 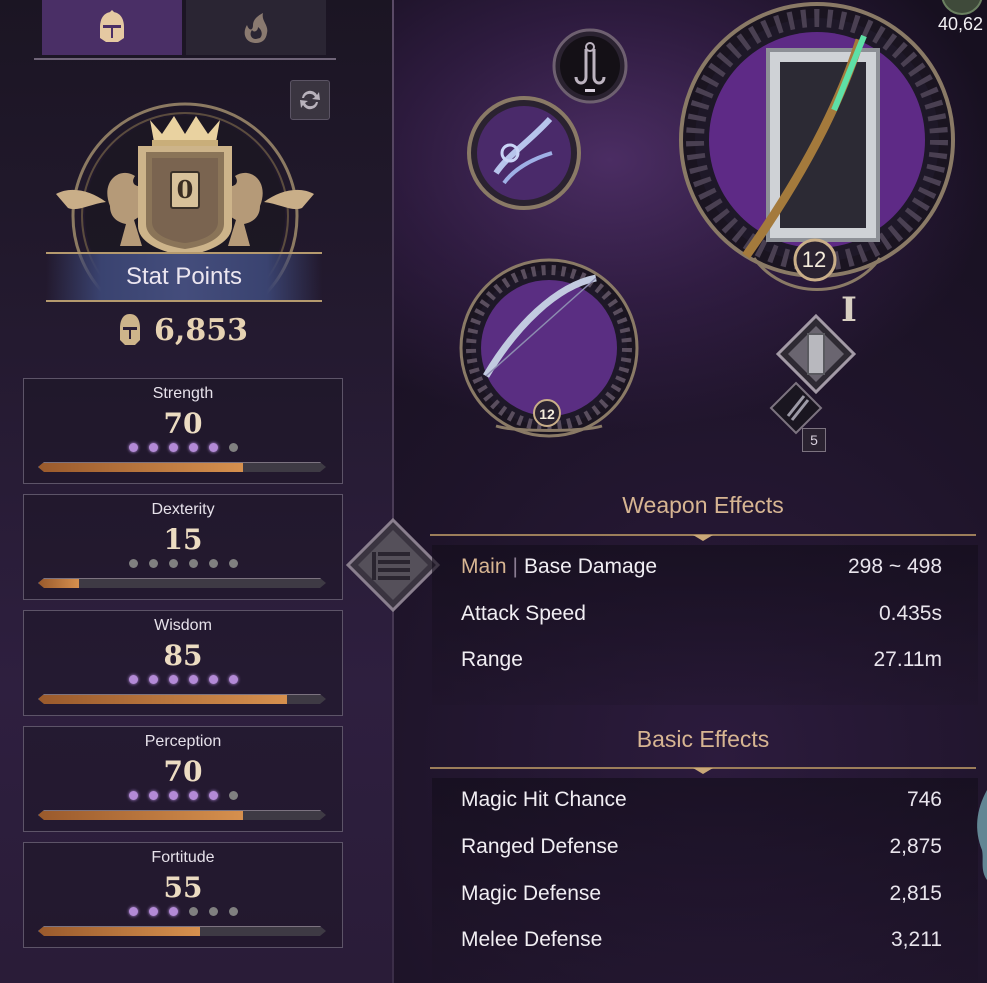 I want to click on stat-value: 55, so click(x=183, y=887).